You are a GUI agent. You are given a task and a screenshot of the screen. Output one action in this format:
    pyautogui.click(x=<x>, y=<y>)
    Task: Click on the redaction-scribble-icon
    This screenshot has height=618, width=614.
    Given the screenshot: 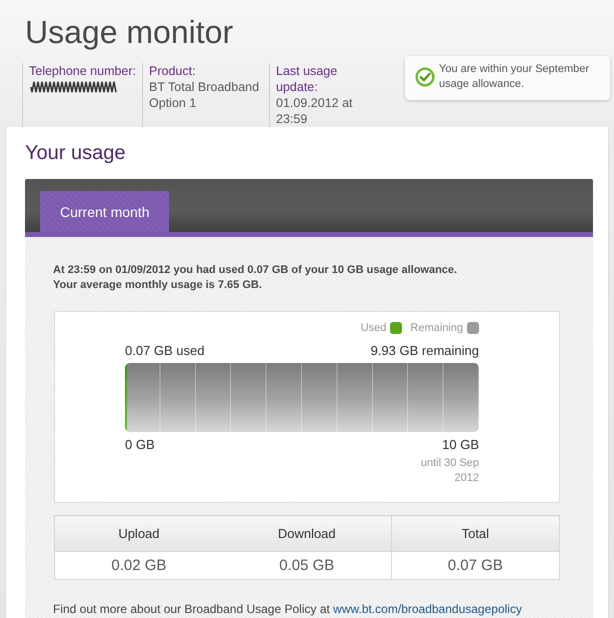 What is the action you would take?
    pyautogui.click(x=74, y=87)
    